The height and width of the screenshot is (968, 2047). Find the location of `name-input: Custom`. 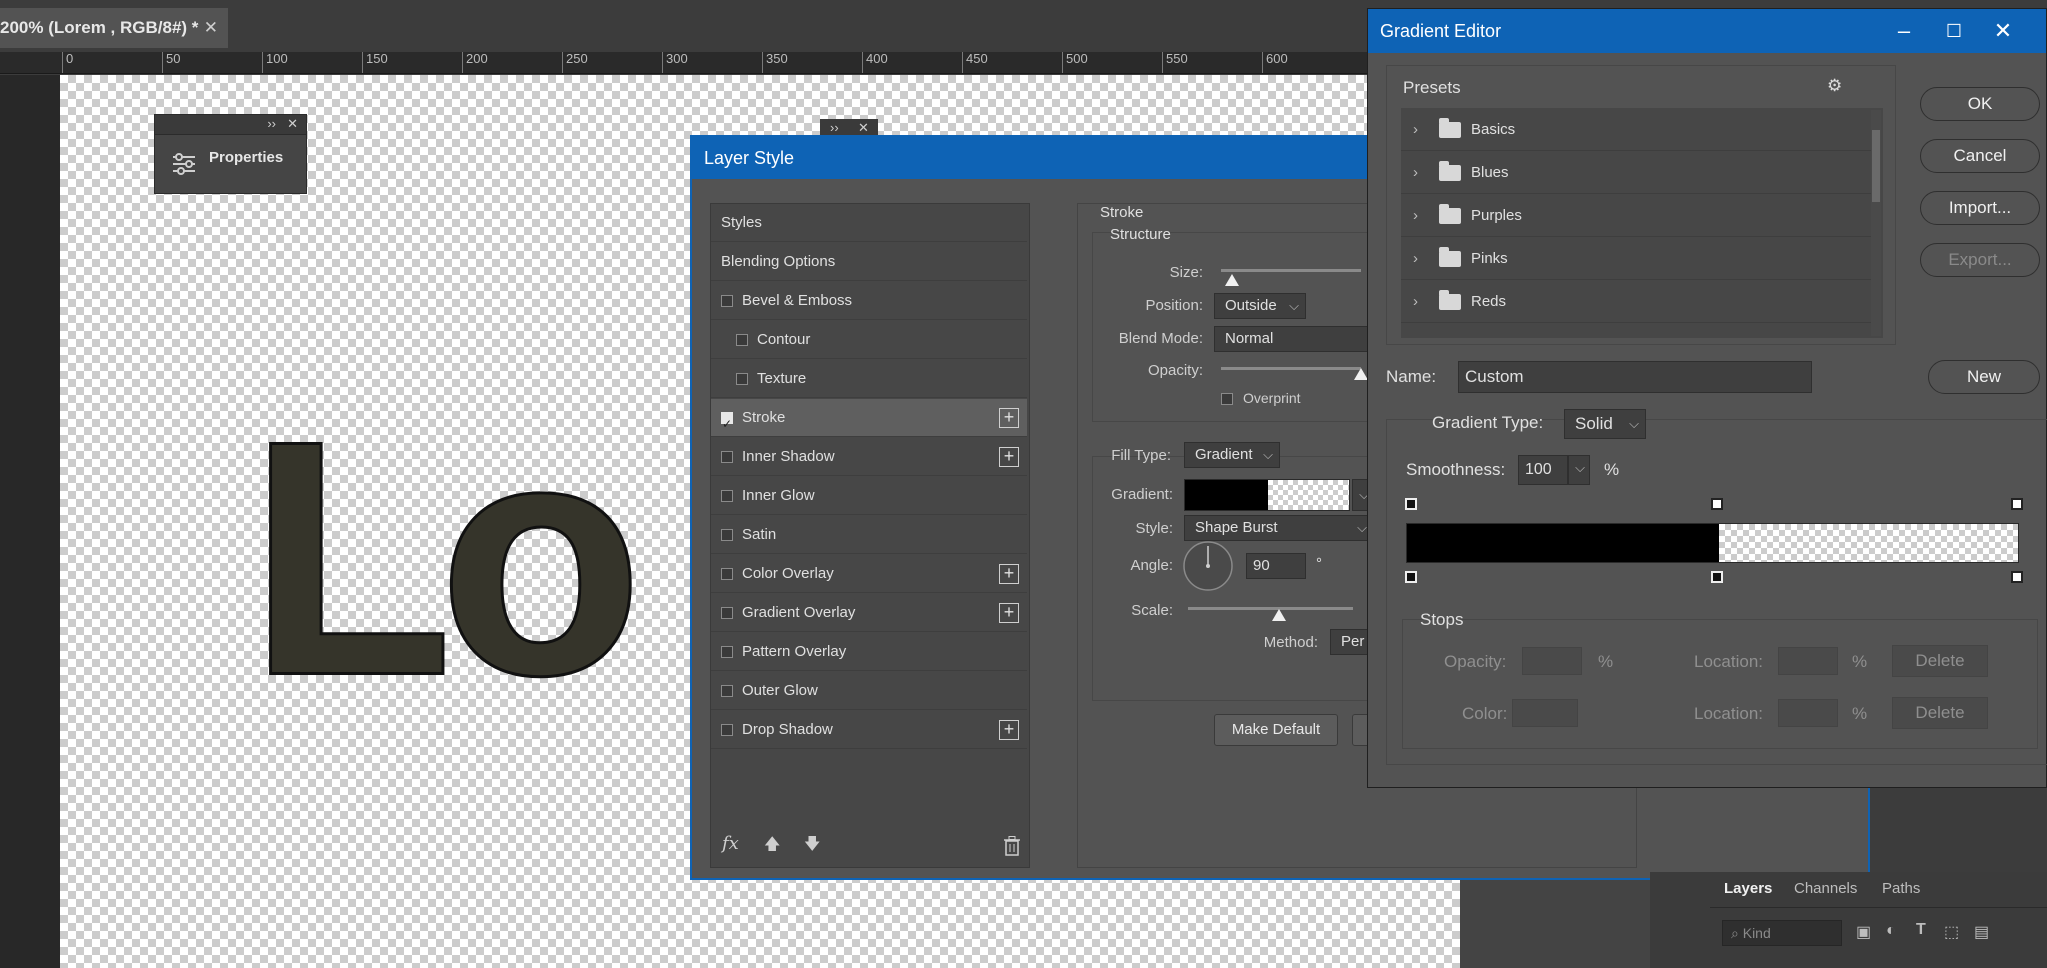

name-input: Custom is located at coordinates (1635, 377).